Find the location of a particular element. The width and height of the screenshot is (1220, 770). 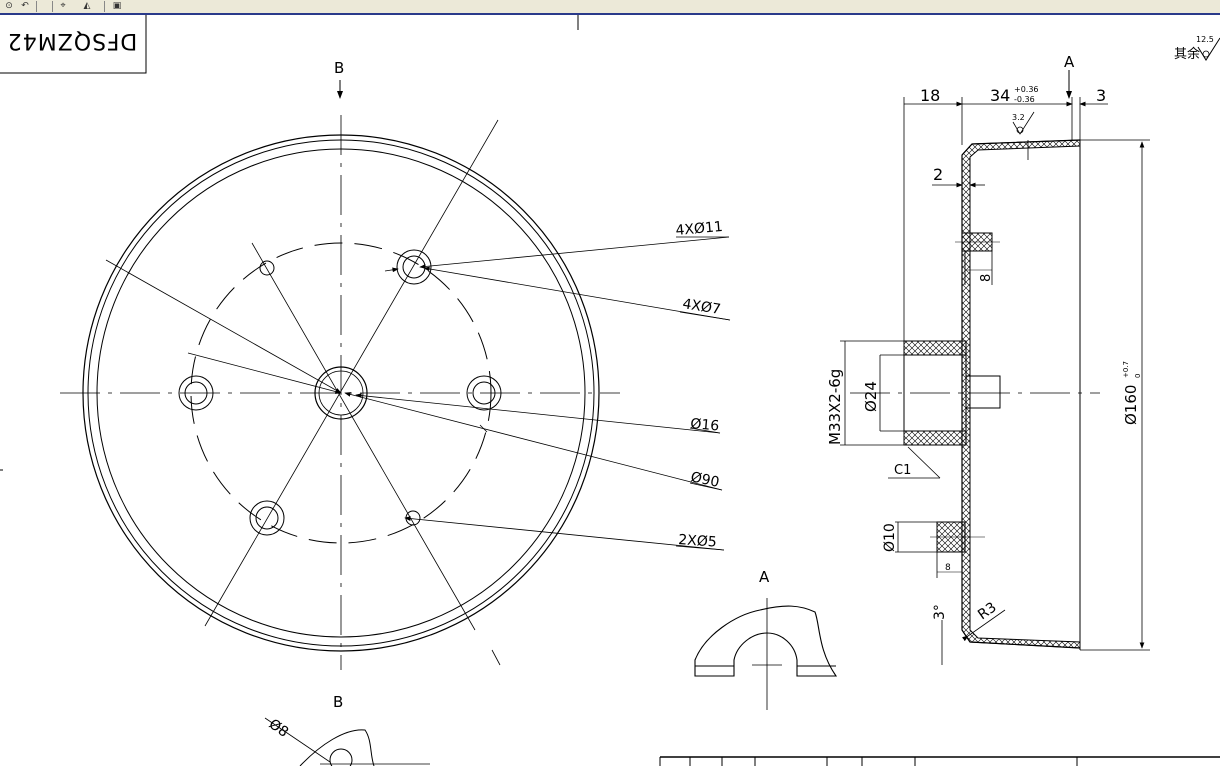

layer-icon: ◭ is located at coordinates (87, 6).